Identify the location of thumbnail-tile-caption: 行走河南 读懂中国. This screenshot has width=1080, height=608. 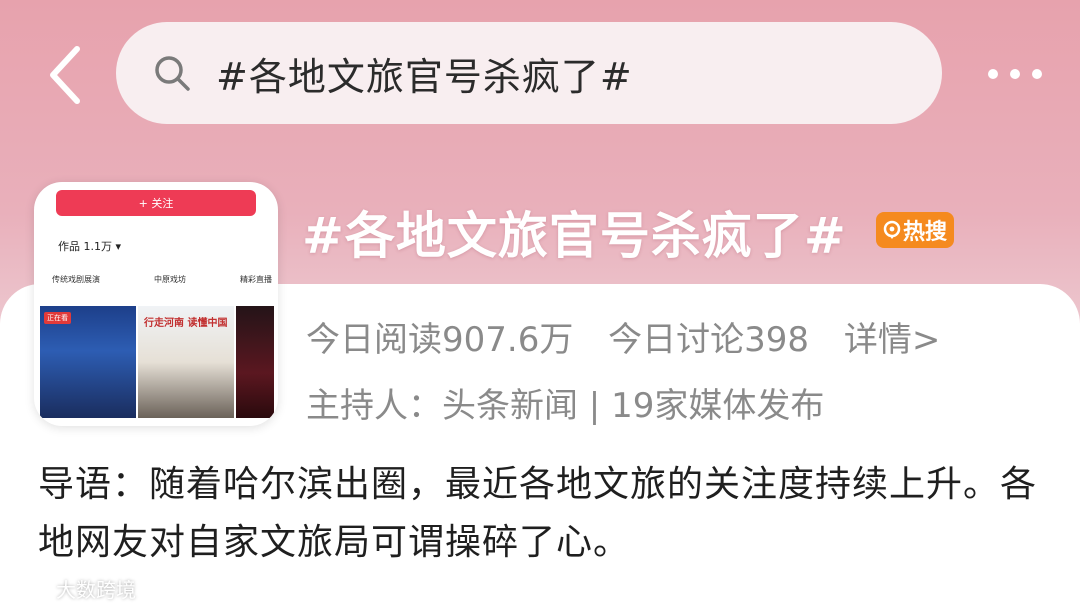
(186, 323).